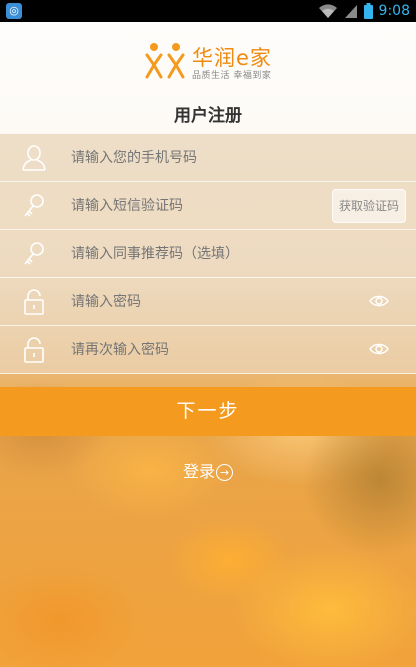 The width and height of the screenshot is (416, 667). I want to click on login-label: 登录, so click(198, 471).